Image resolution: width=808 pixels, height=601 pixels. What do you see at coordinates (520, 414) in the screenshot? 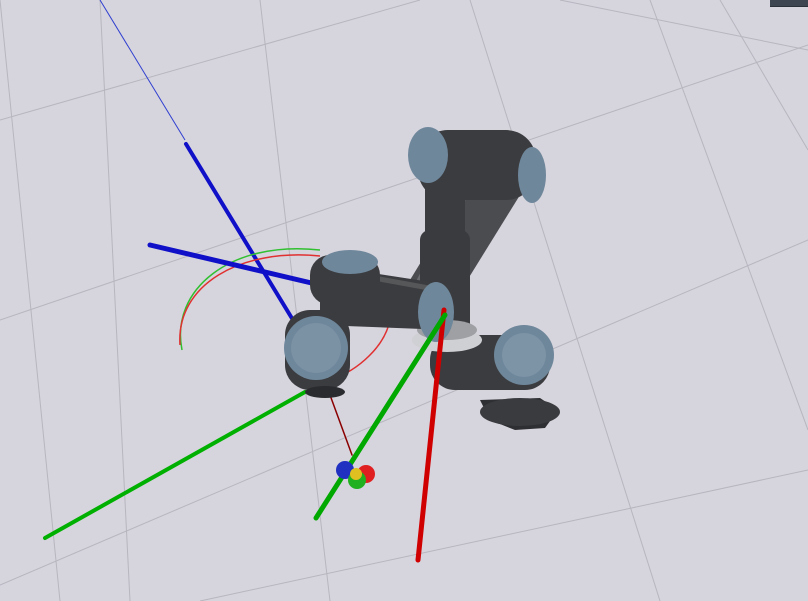
I see `robot-base` at bounding box center [520, 414].